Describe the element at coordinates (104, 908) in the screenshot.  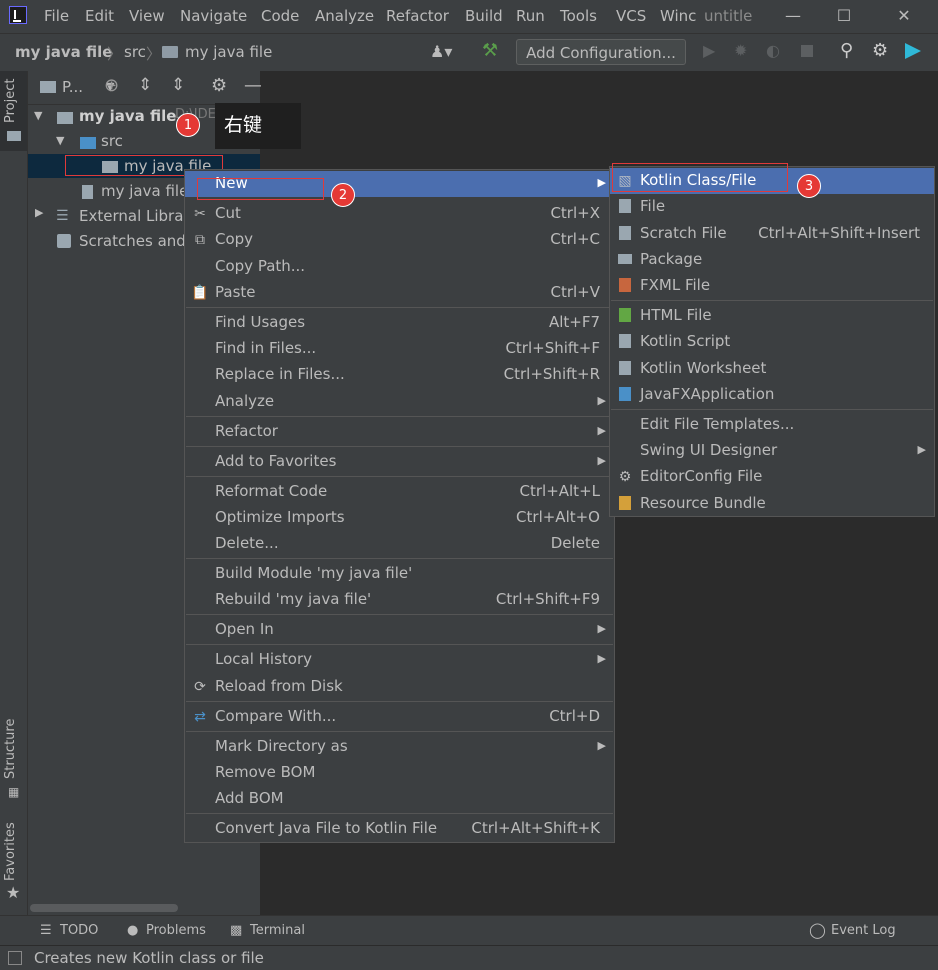
I see `horizontal-scrollbar` at that location.